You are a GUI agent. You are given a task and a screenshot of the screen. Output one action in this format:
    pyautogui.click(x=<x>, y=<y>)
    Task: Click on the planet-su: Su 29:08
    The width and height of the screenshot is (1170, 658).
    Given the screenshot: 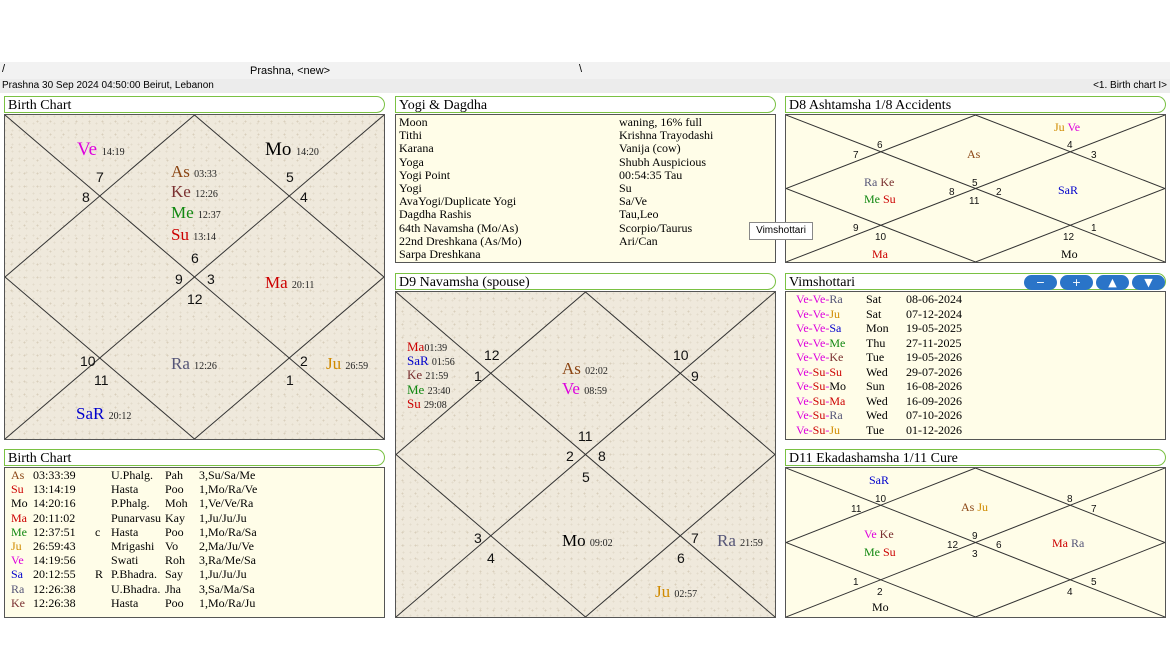 What is the action you would take?
    pyautogui.click(x=427, y=404)
    